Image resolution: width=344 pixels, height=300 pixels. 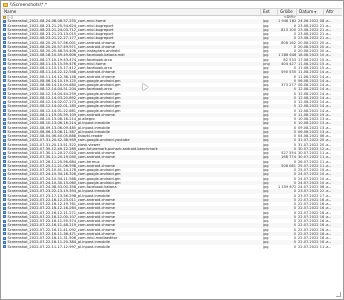 I want to click on file-date: 22.07.2022 11:17, so click(x=311, y=246).